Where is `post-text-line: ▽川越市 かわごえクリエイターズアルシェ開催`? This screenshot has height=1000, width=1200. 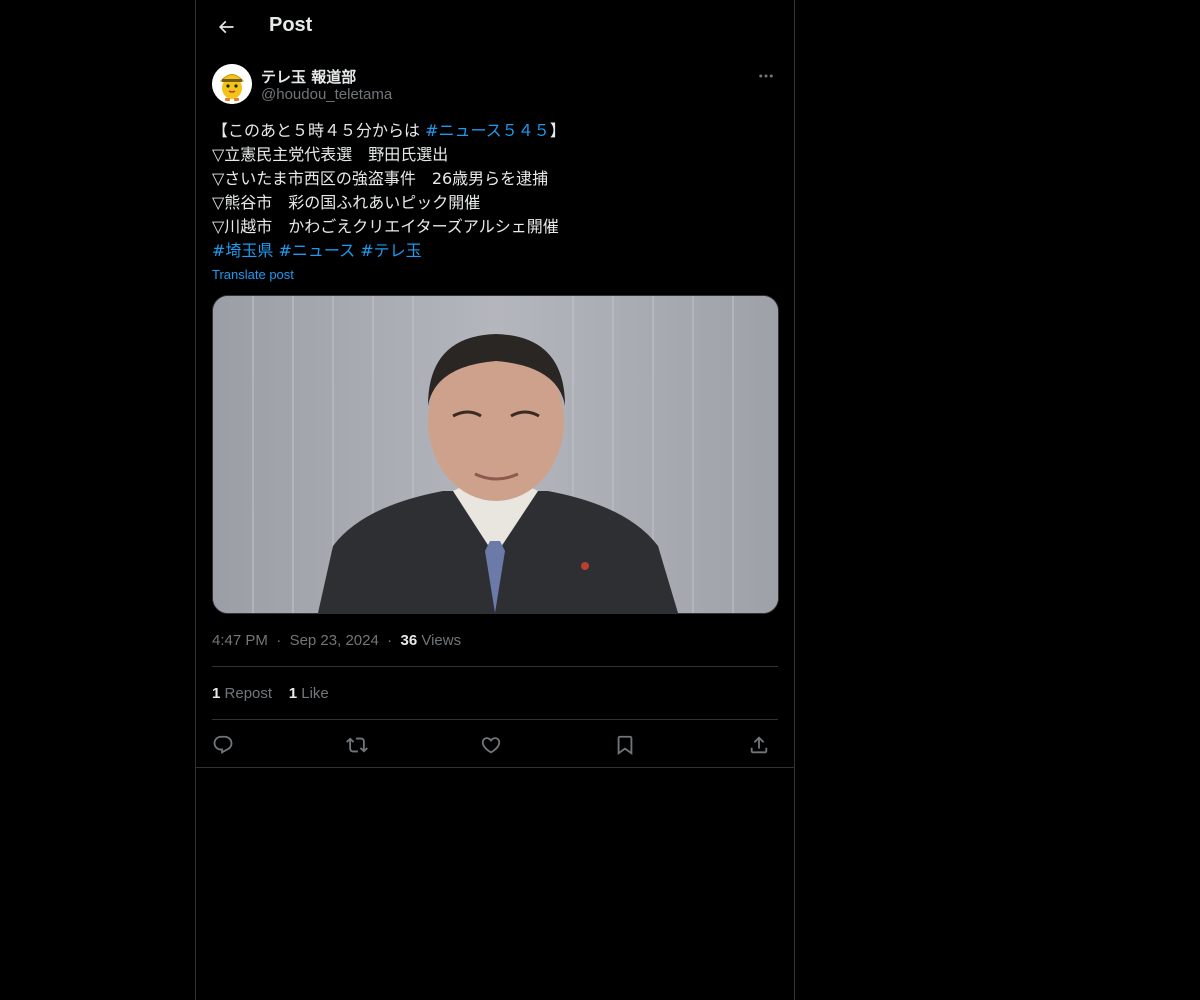
post-text-line: ▽川越市 かわごえクリエイターズアルシェ開催 is located at coordinates (495, 227).